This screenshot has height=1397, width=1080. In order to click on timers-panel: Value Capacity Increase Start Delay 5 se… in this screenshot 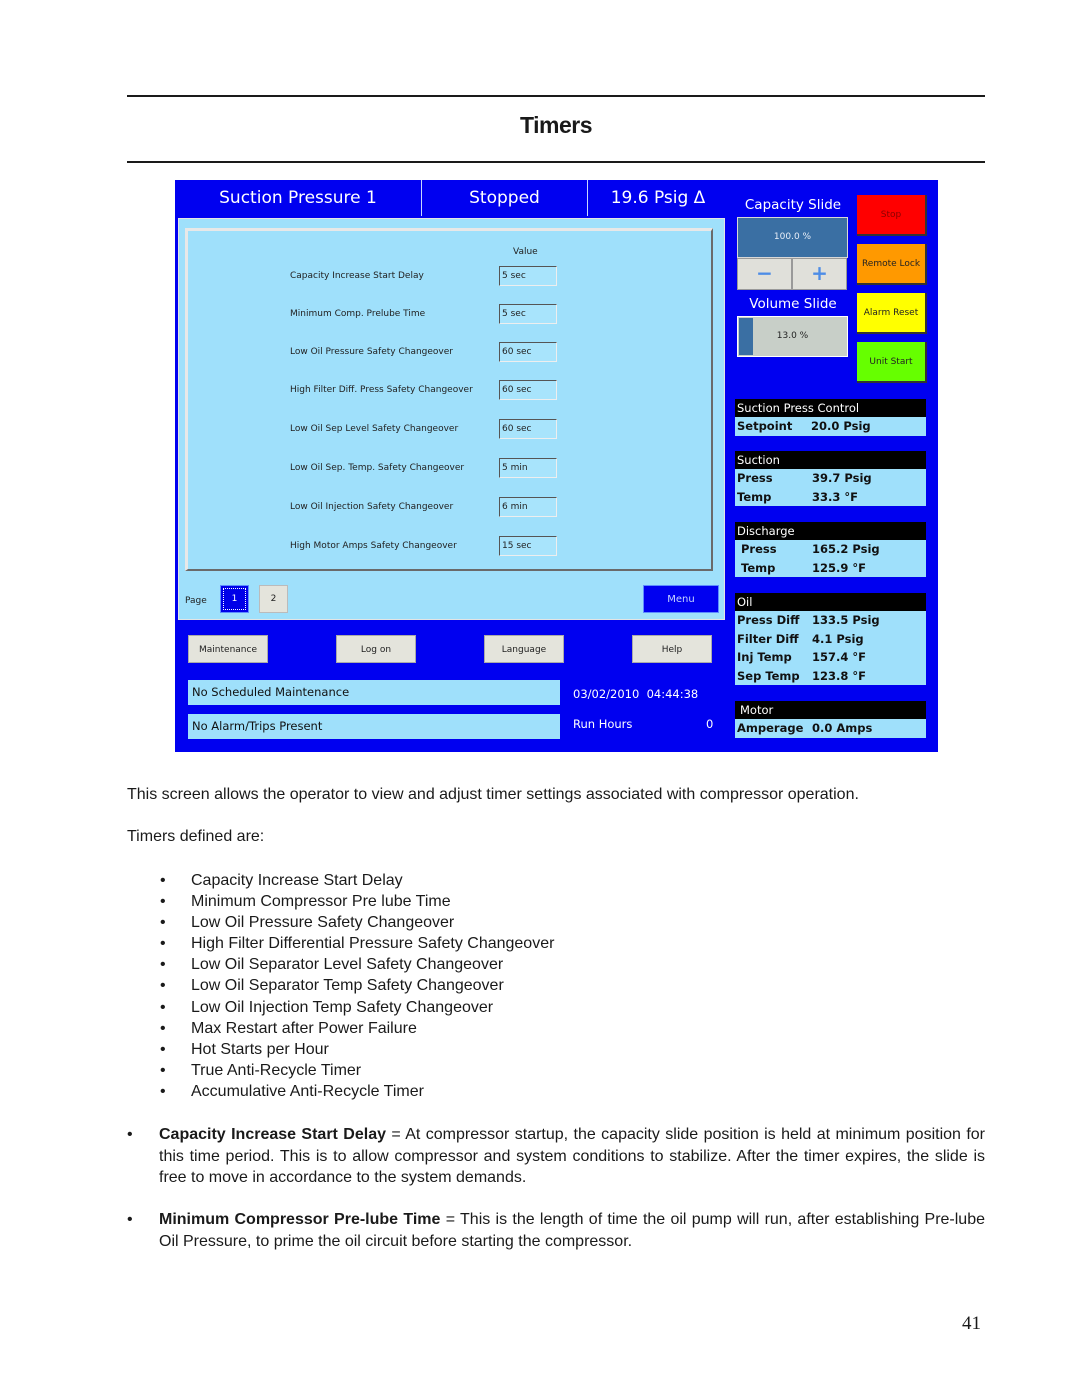, I will do `click(451, 419)`.